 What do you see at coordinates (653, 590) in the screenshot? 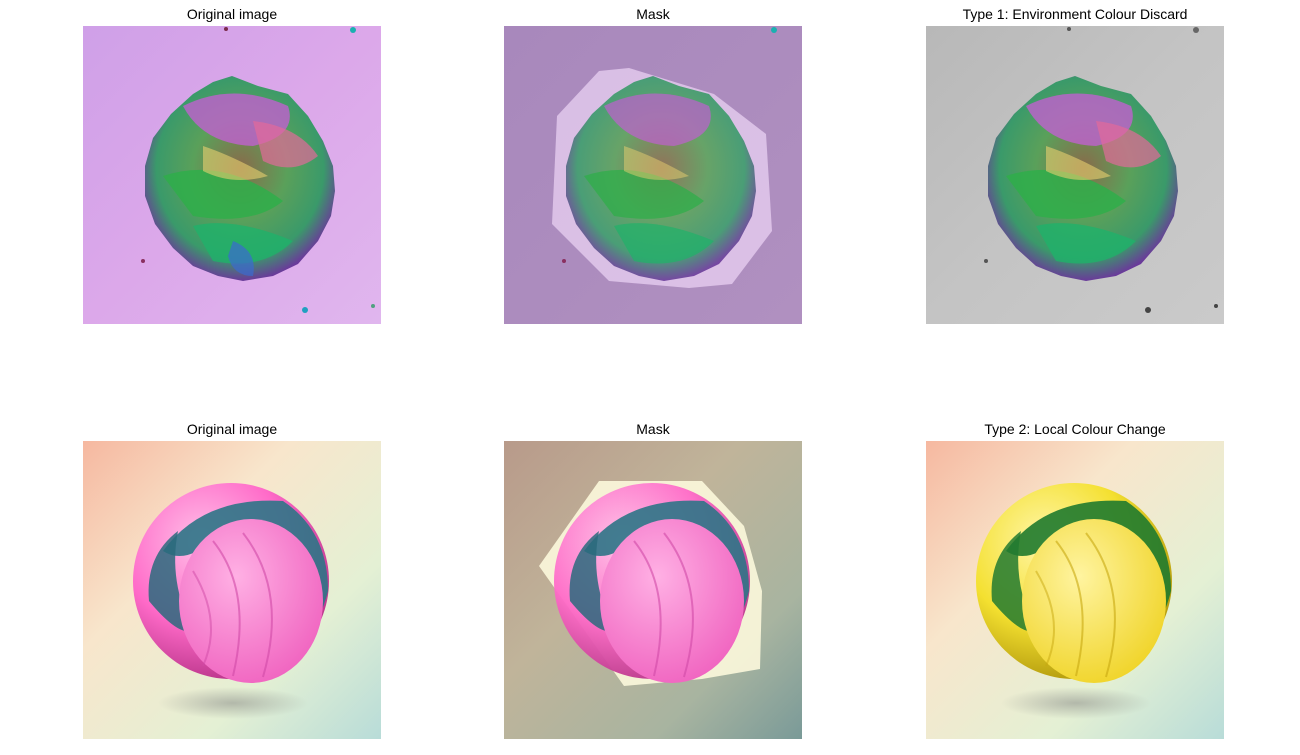
I see `mask-image-sphere` at bounding box center [653, 590].